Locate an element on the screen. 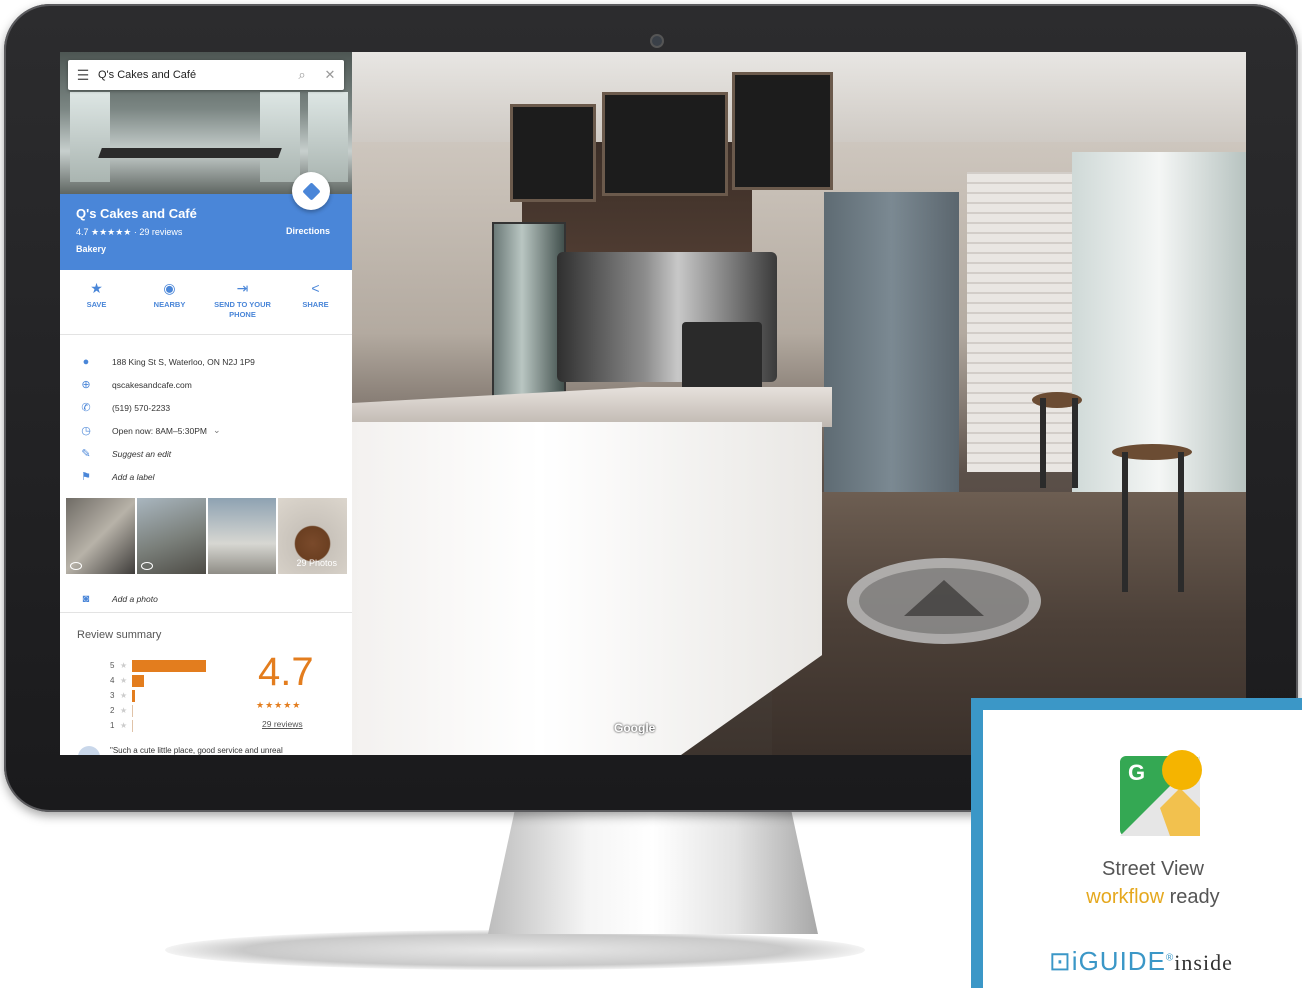 This screenshot has height=988, width=1302. monitor-stand-neck is located at coordinates (653, 873).